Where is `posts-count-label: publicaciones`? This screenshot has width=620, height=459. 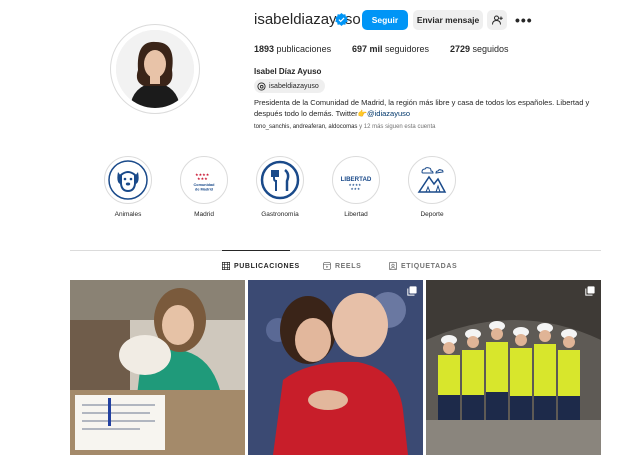
posts-count-label: publicaciones is located at coordinates (303, 49).